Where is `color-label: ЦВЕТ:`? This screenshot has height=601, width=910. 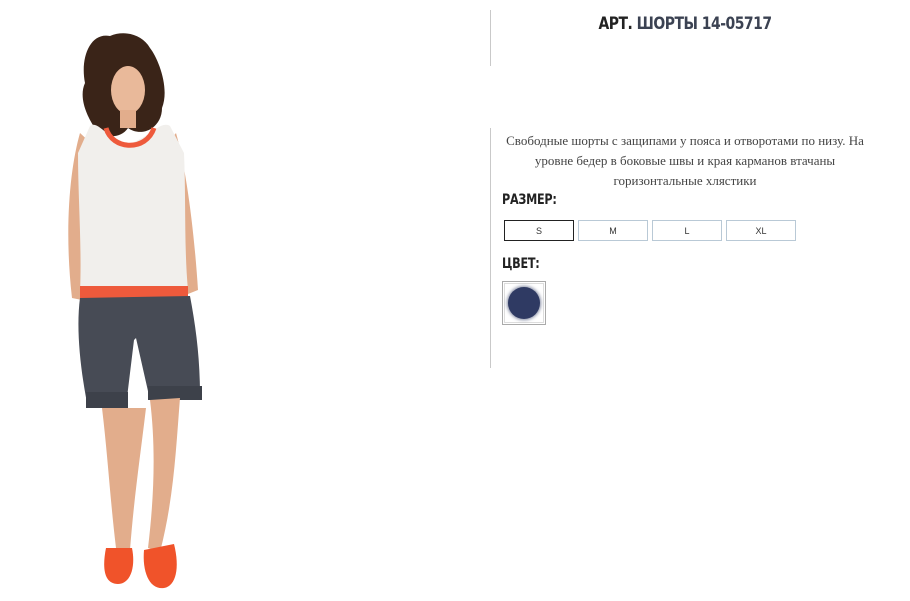
color-label: ЦВЕТ: is located at coordinates (521, 264).